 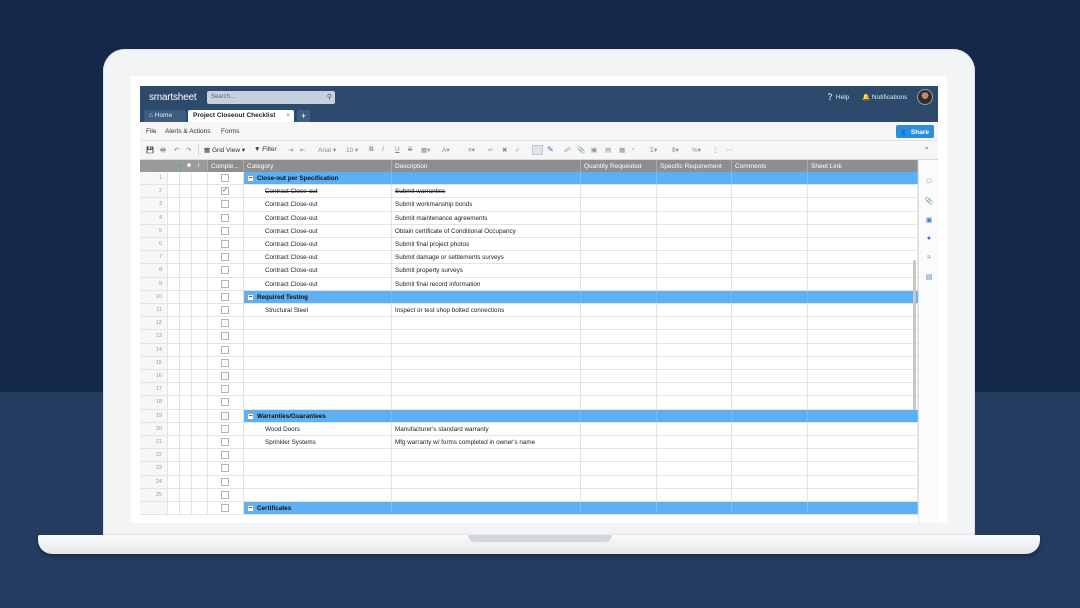 What do you see at coordinates (250, 297) in the screenshot?
I see `collapse-toggle-icon: −` at bounding box center [250, 297].